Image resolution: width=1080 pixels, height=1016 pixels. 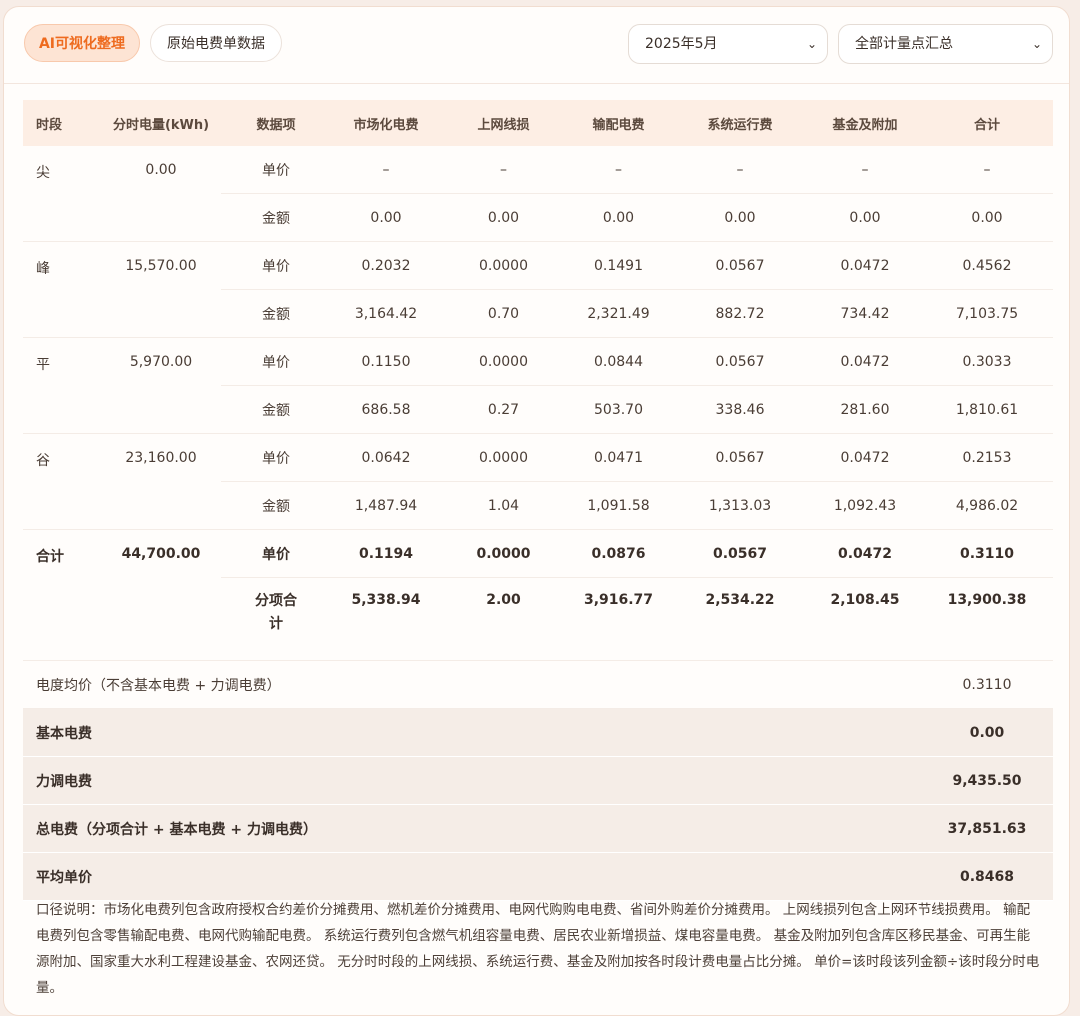 I want to click on period-energy: 44,700.00, so click(x=161, y=595).